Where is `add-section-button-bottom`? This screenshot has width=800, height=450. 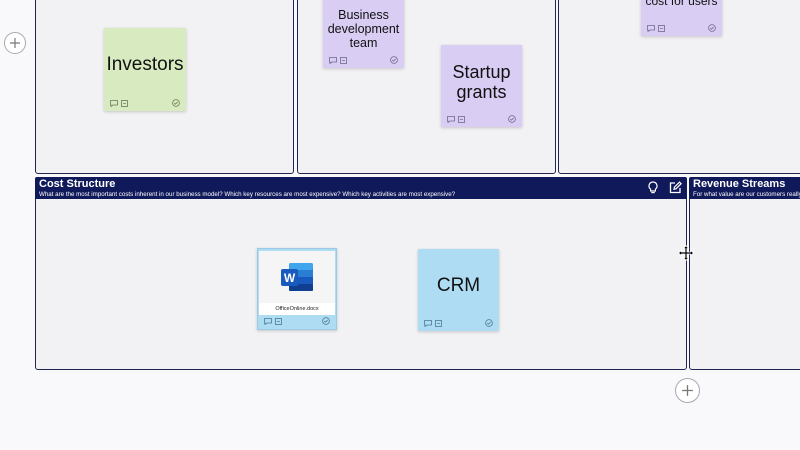 add-section-button-bottom is located at coordinates (687, 390).